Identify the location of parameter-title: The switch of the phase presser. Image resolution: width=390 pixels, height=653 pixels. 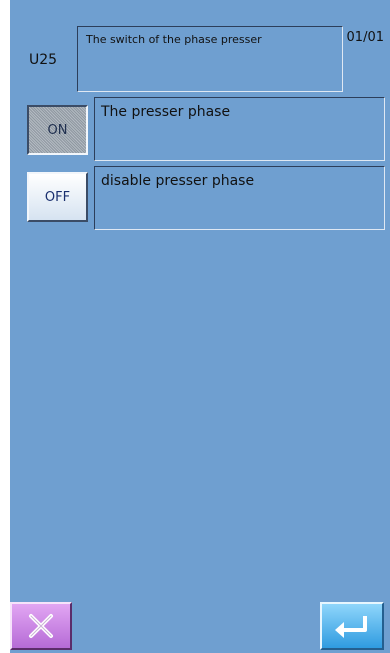
(210, 59).